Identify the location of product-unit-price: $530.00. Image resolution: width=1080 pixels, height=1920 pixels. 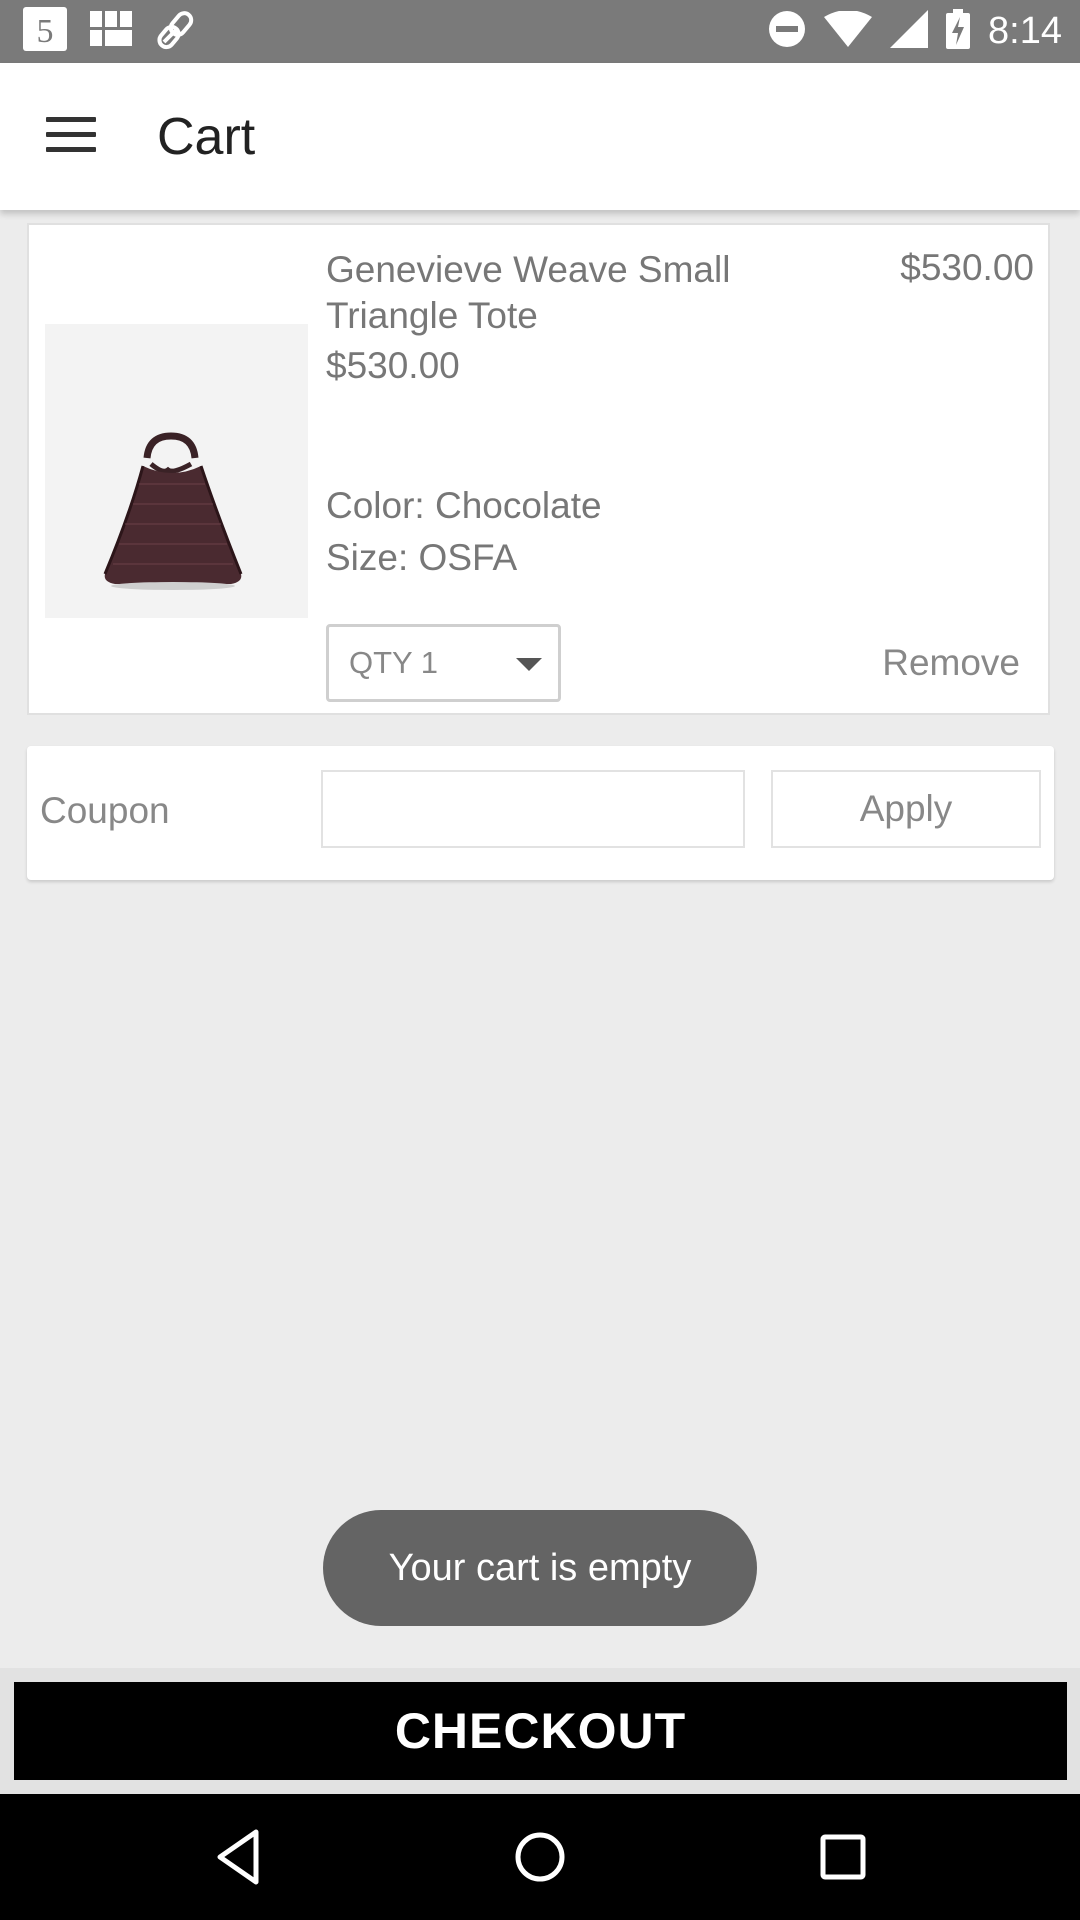
(393, 365).